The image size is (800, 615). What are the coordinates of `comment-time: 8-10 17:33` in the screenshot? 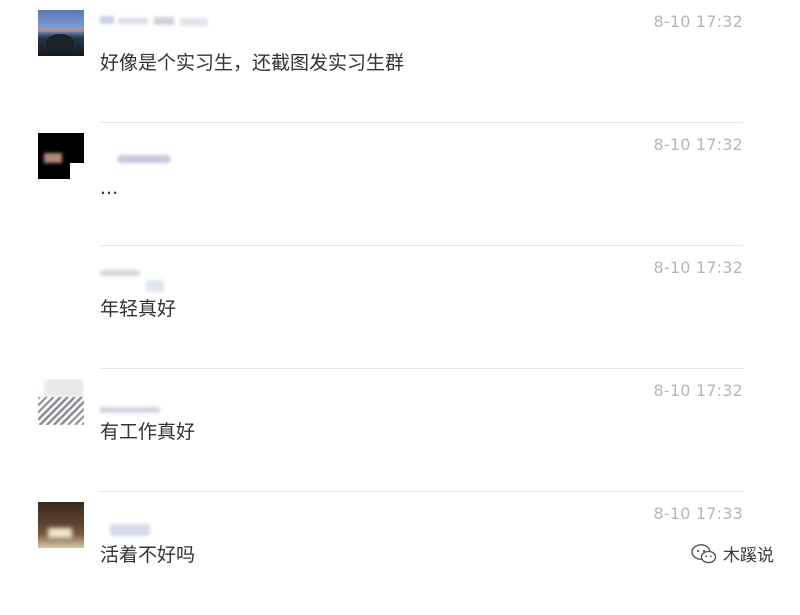 It's located at (698, 513).